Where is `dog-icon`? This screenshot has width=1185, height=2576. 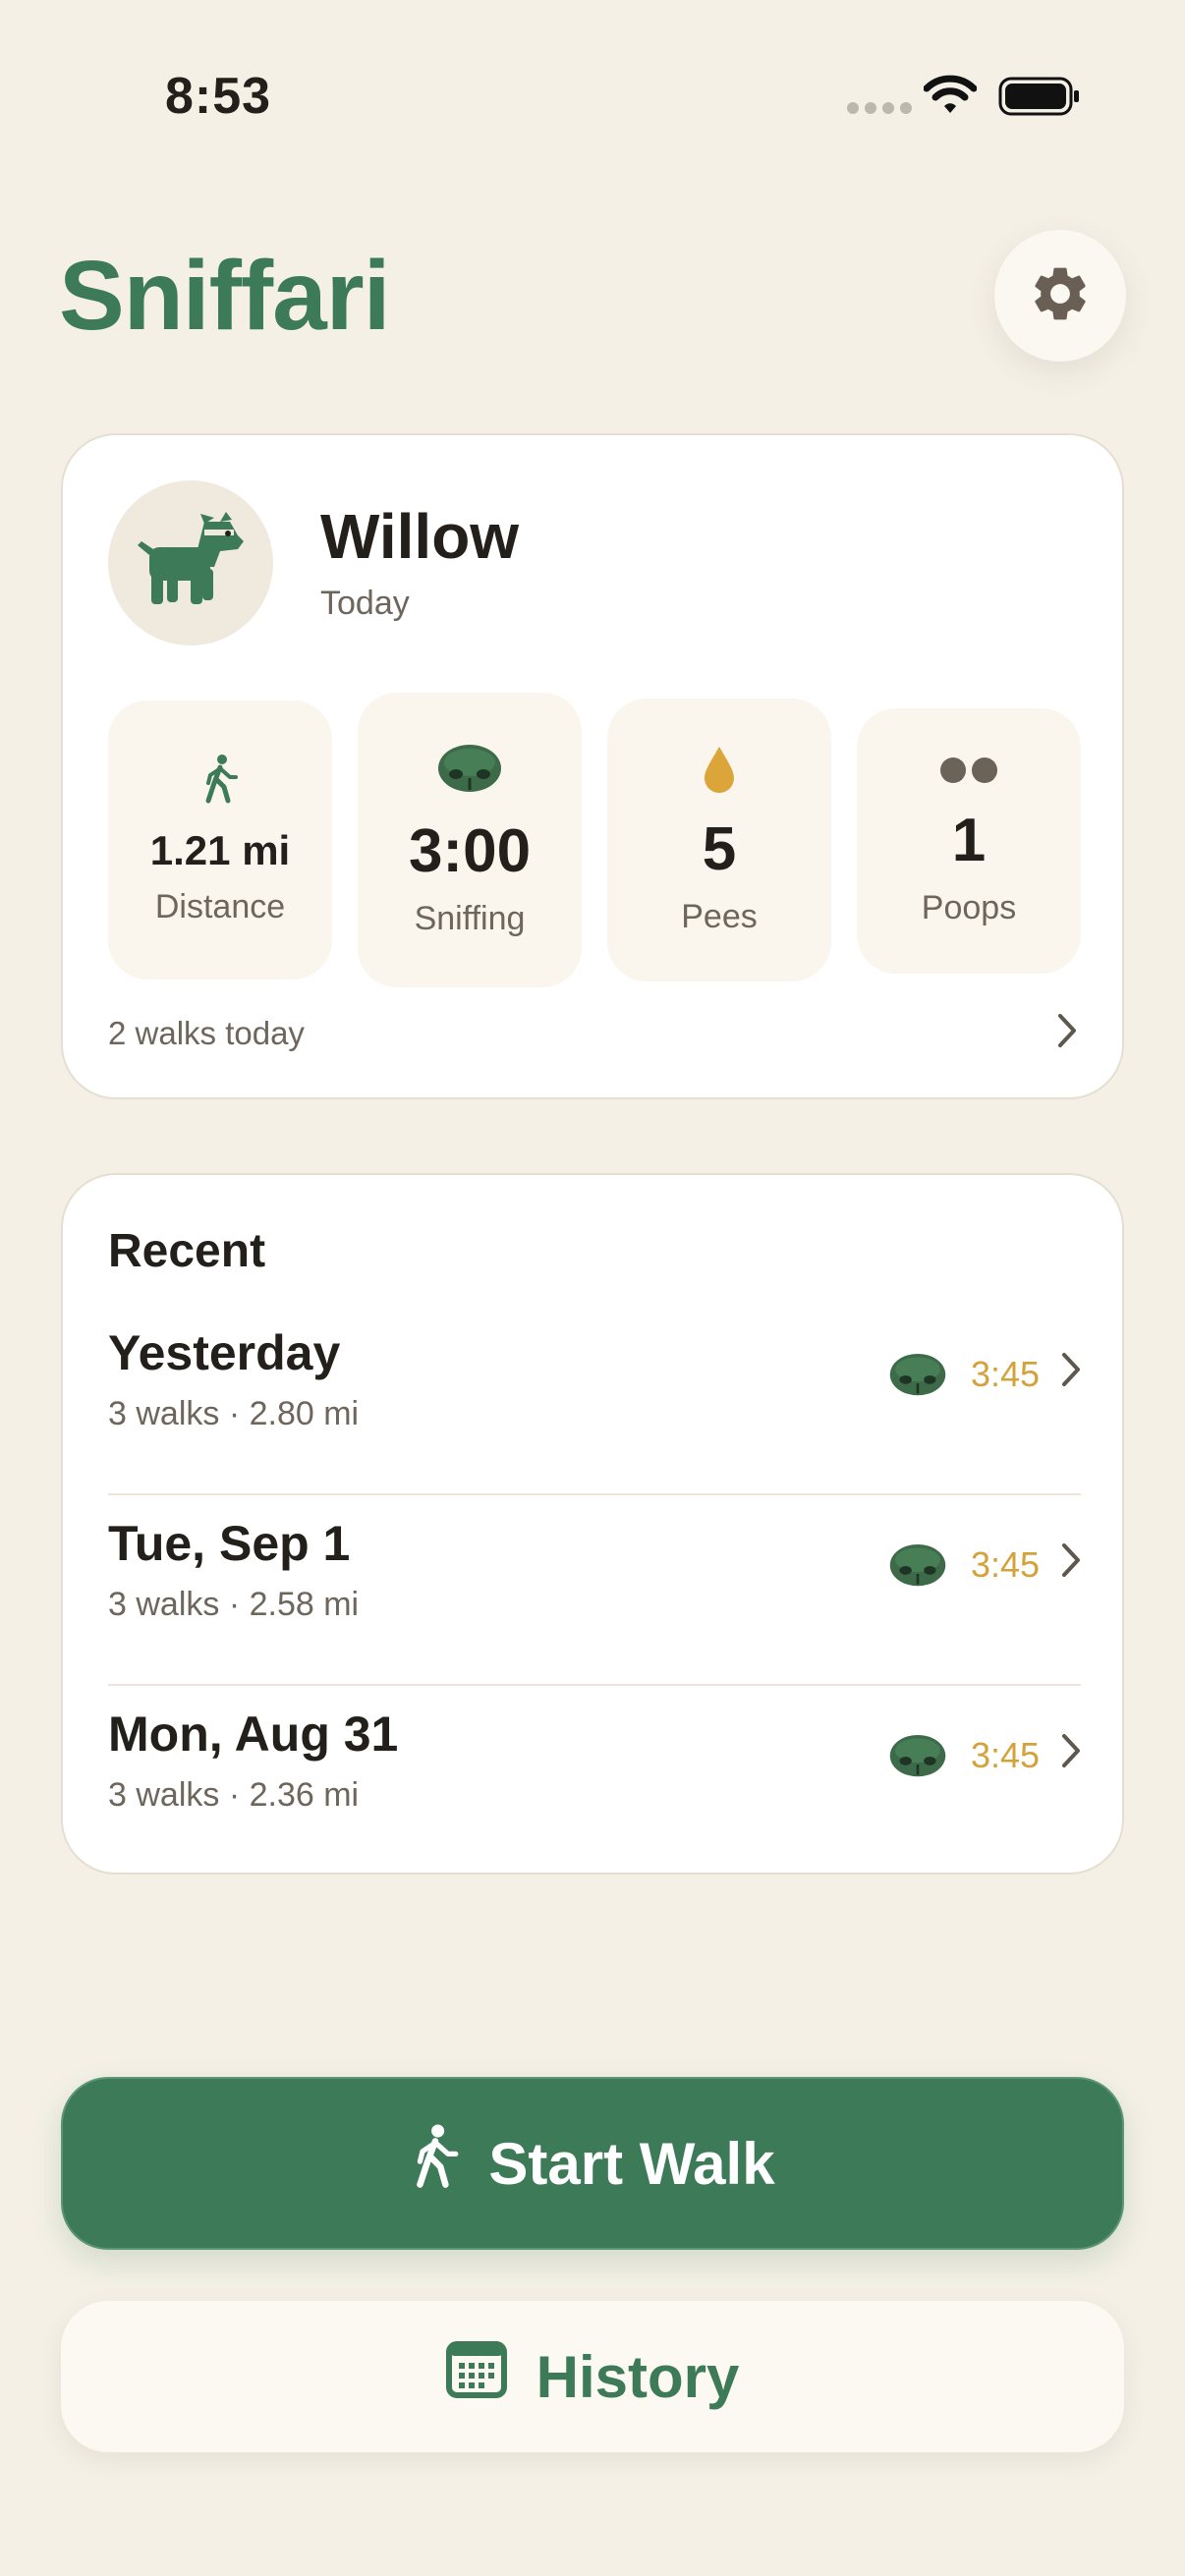 dog-icon is located at coordinates (191, 563).